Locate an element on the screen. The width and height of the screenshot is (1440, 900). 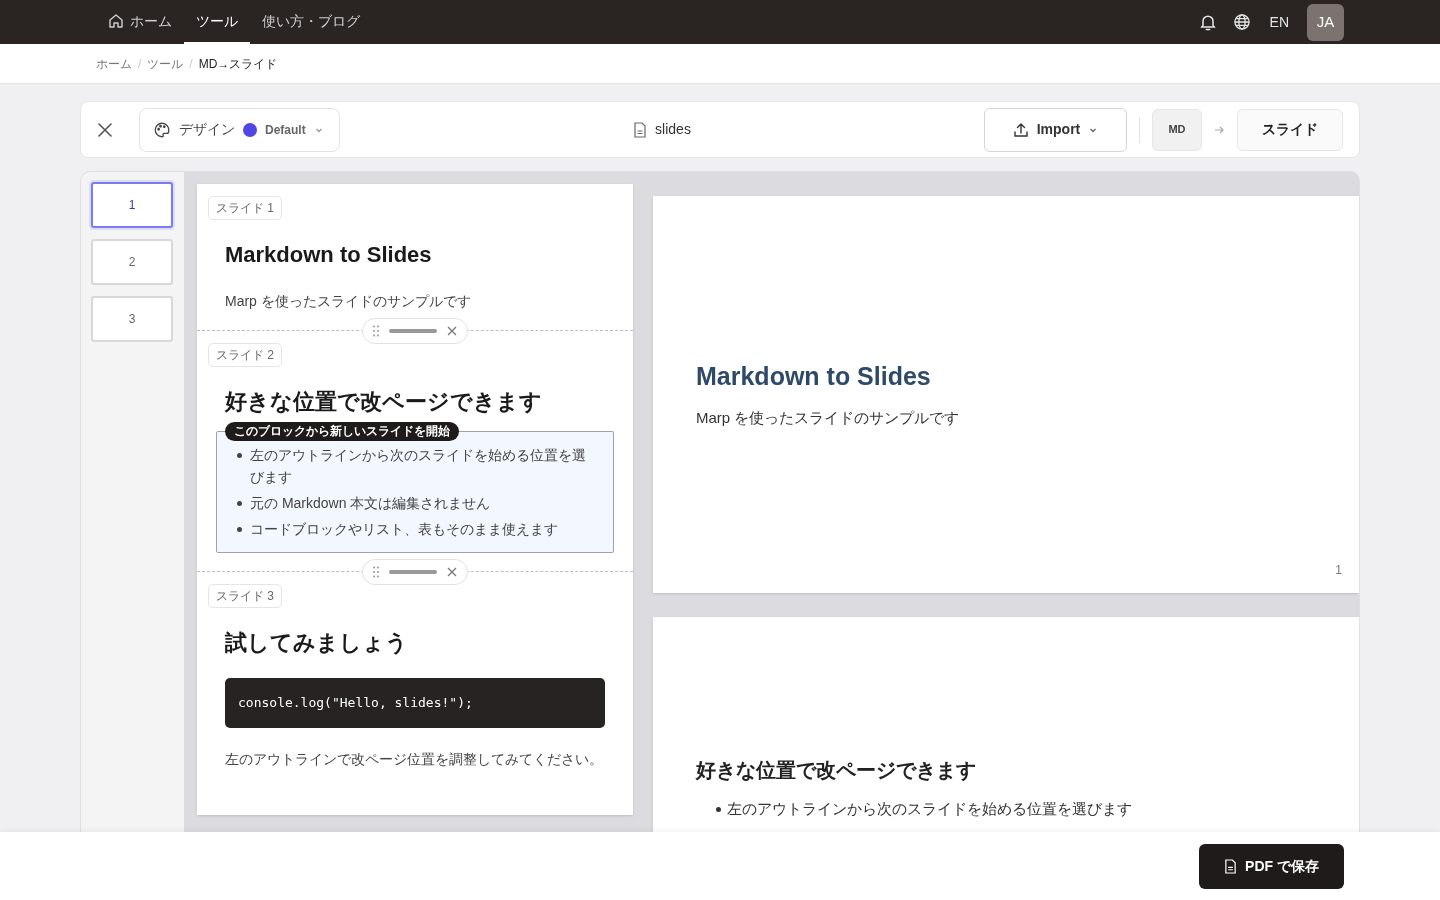
slide-title: Markdown to Slides is located at coordinates (814, 377).